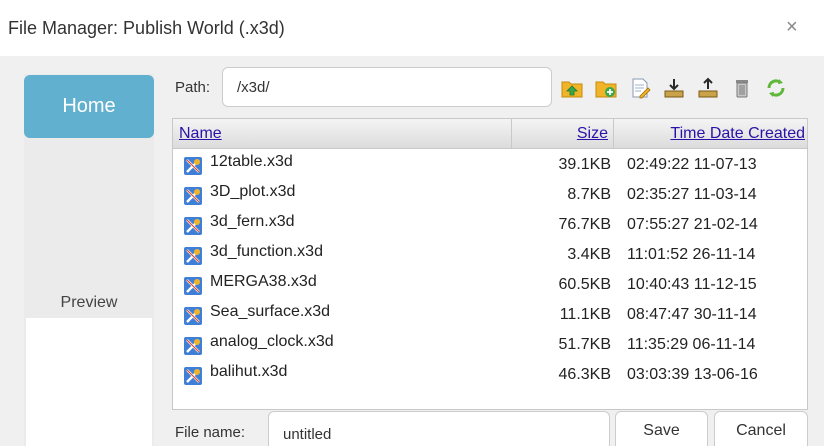 The height and width of the screenshot is (446, 824). Describe the element at coordinates (584, 164) in the screenshot. I see `file-size: 39.1KB` at that location.